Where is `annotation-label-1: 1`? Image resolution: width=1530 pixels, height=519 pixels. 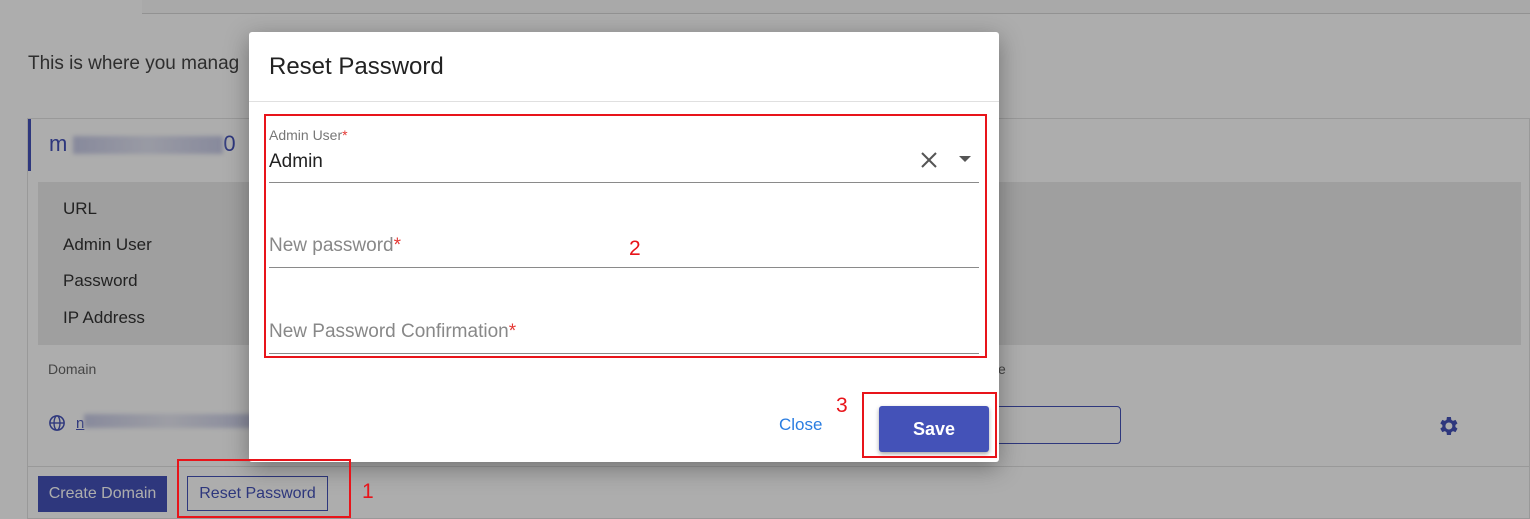 annotation-label-1: 1 is located at coordinates (368, 491).